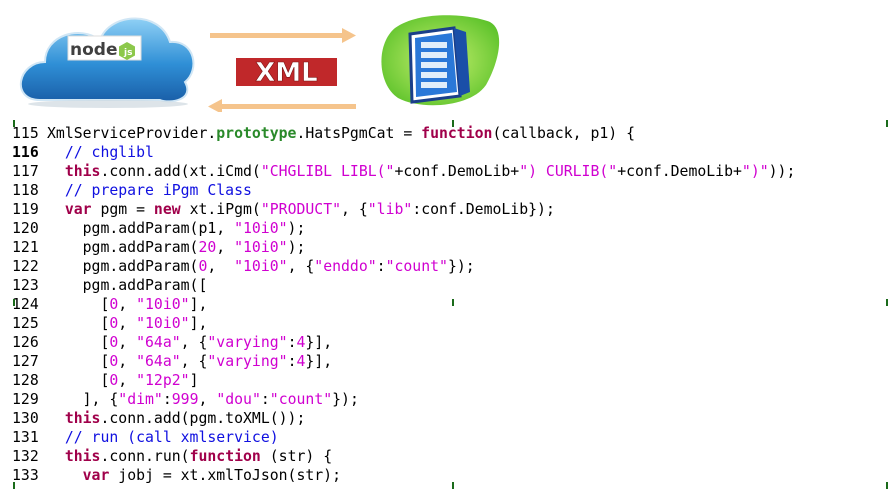 Image resolution: width=891 pixels, height=494 pixels. What do you see at coordinates (171, 437) in the screenshot?
I see `code-token: // run (call xmlservice)` at bounding box center [171, 437].